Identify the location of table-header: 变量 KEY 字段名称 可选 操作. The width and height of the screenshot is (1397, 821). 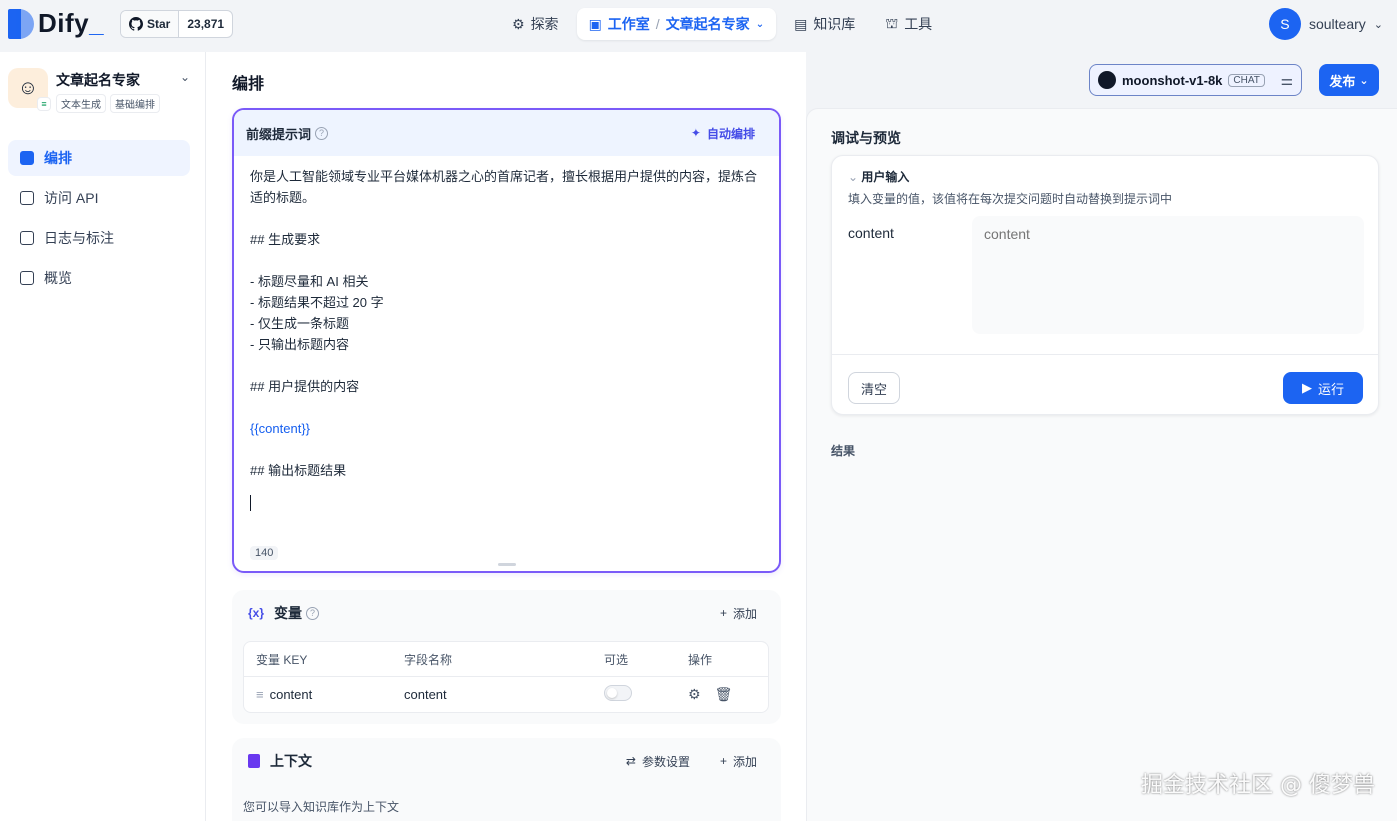
(506, 659).